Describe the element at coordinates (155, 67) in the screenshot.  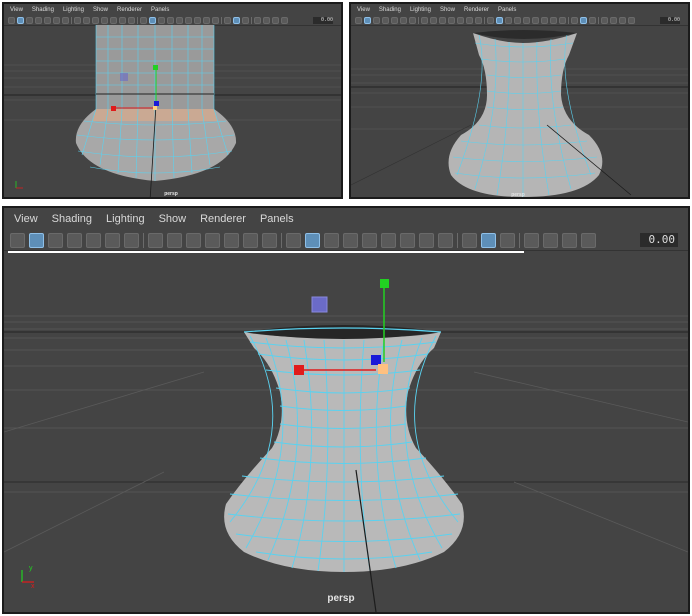
I see `manip-y-handle` at that location.